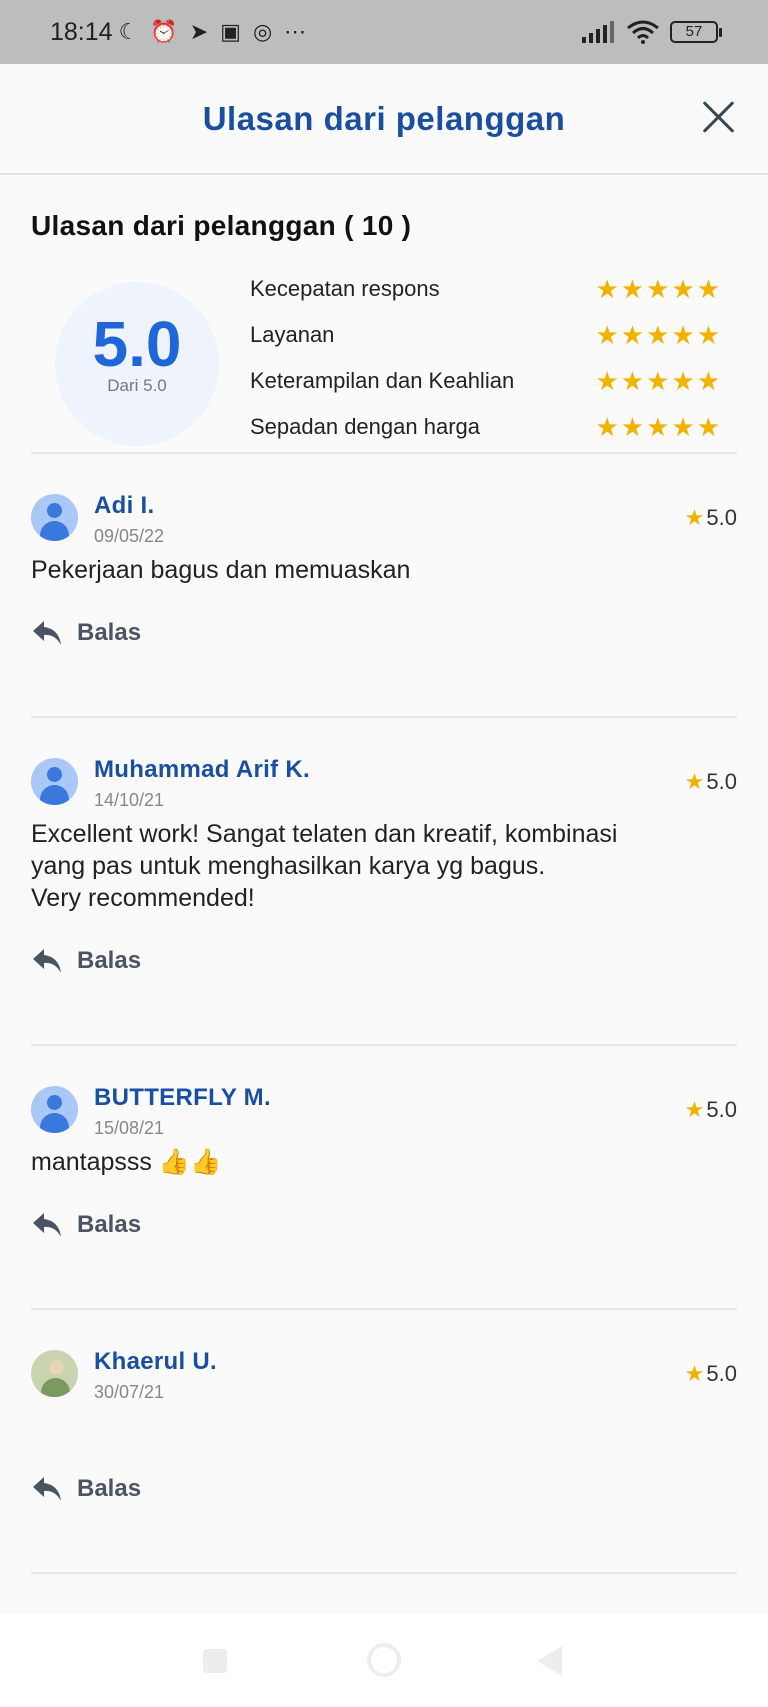  I want to click on avatar-photo-figure, so click(56, 1367).